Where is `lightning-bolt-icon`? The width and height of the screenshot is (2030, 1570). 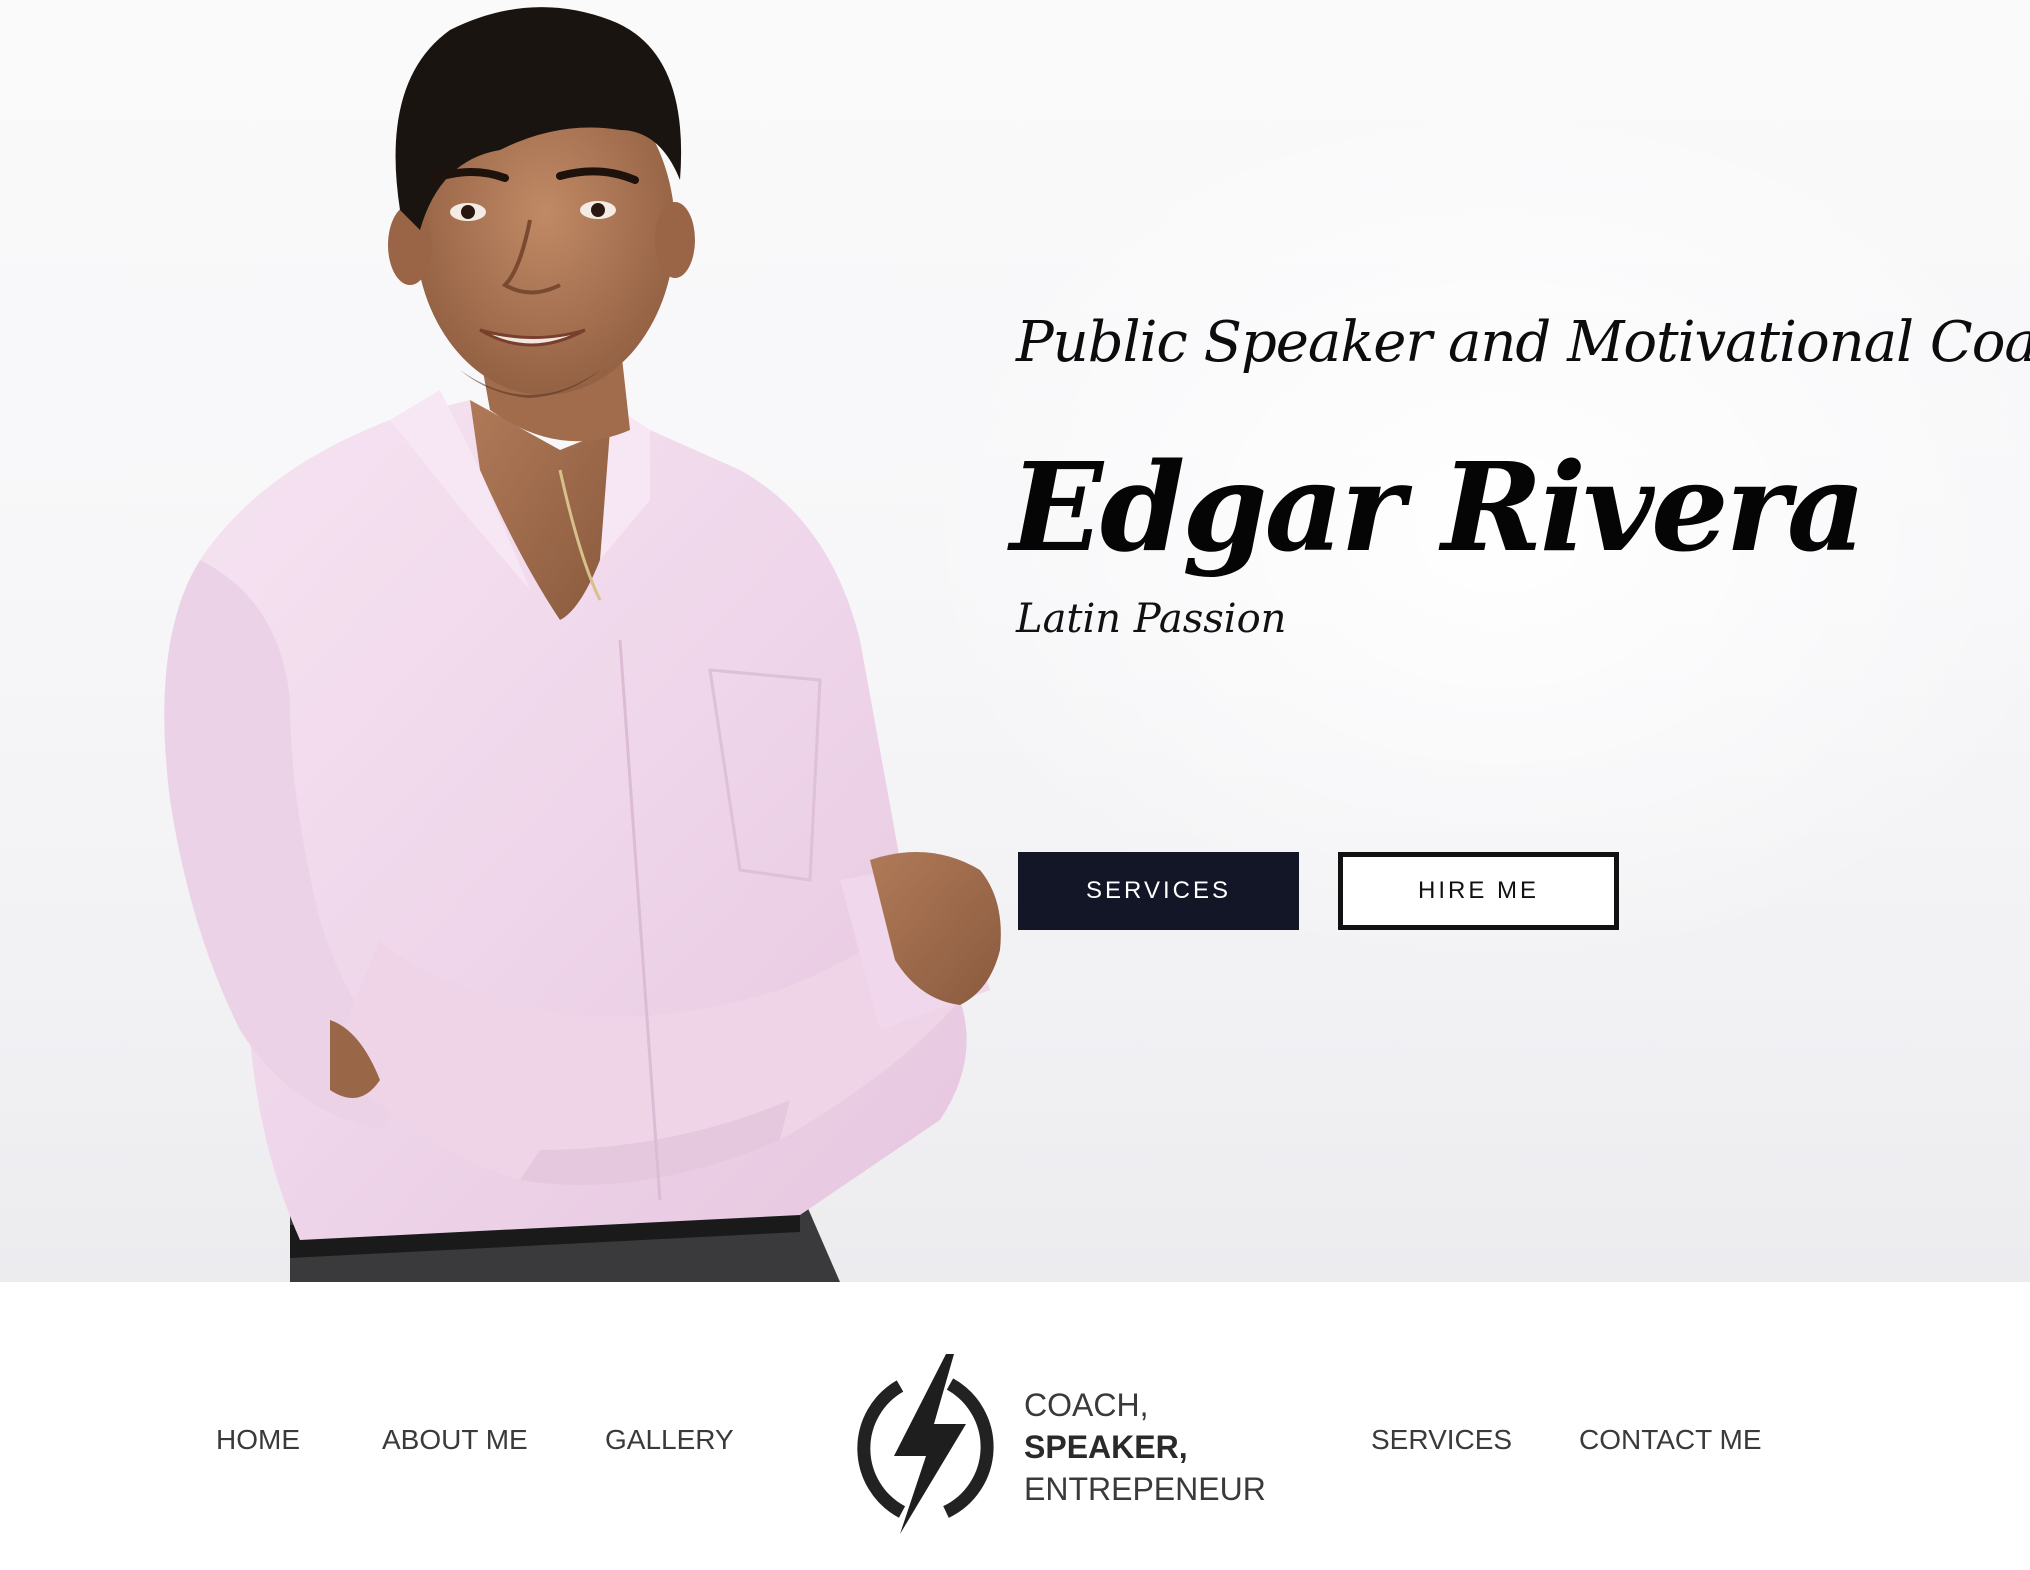 lightning-bolt-icon is located at coordinates (925, 1444).